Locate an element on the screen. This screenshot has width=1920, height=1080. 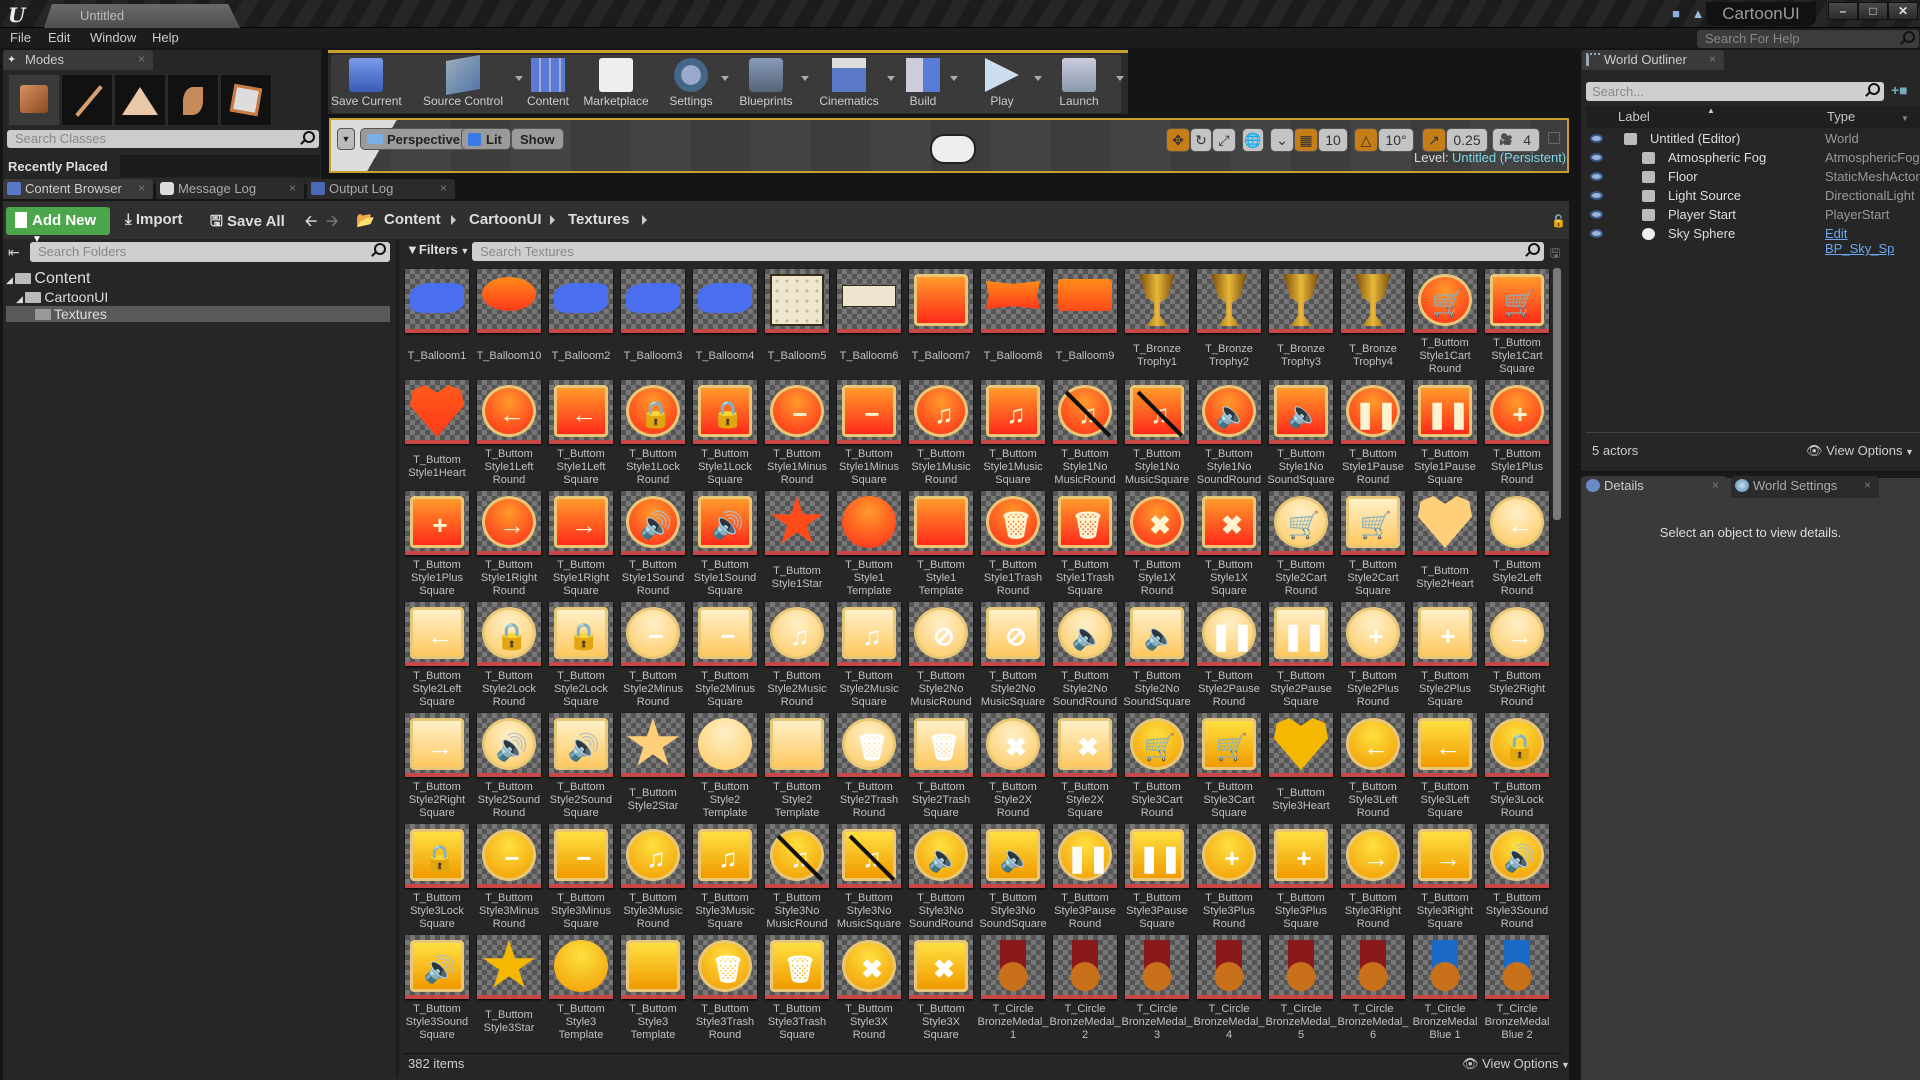
asset-tile: − T_Buttom Style3Minus Square is located at coordinates (581, 878).